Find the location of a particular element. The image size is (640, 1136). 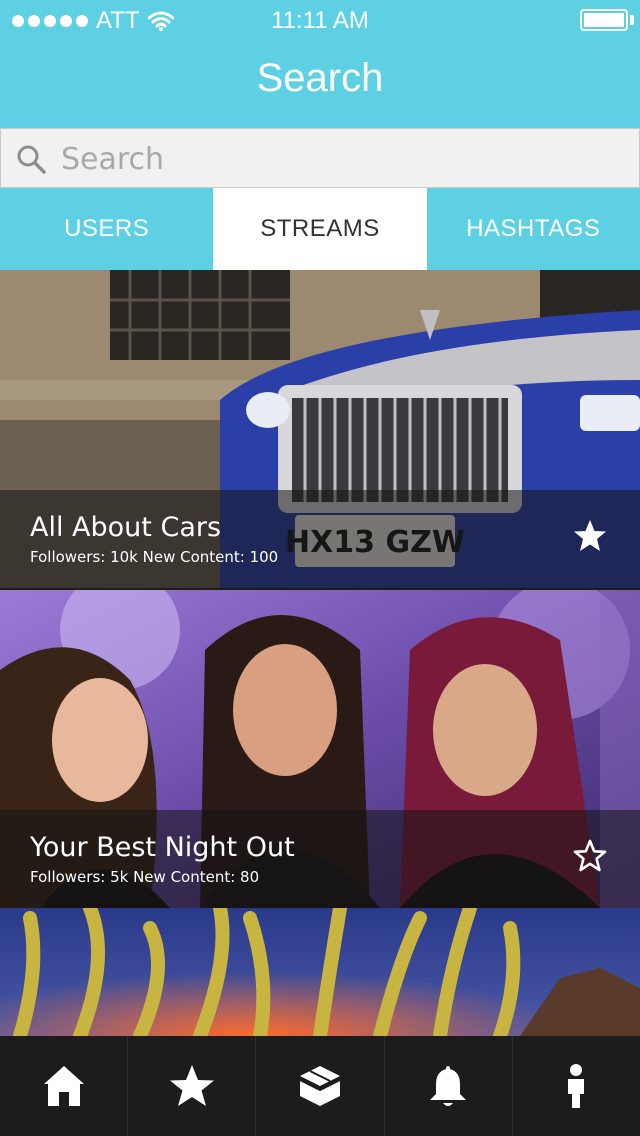

battery-icon is located at coordinates (604, 20).